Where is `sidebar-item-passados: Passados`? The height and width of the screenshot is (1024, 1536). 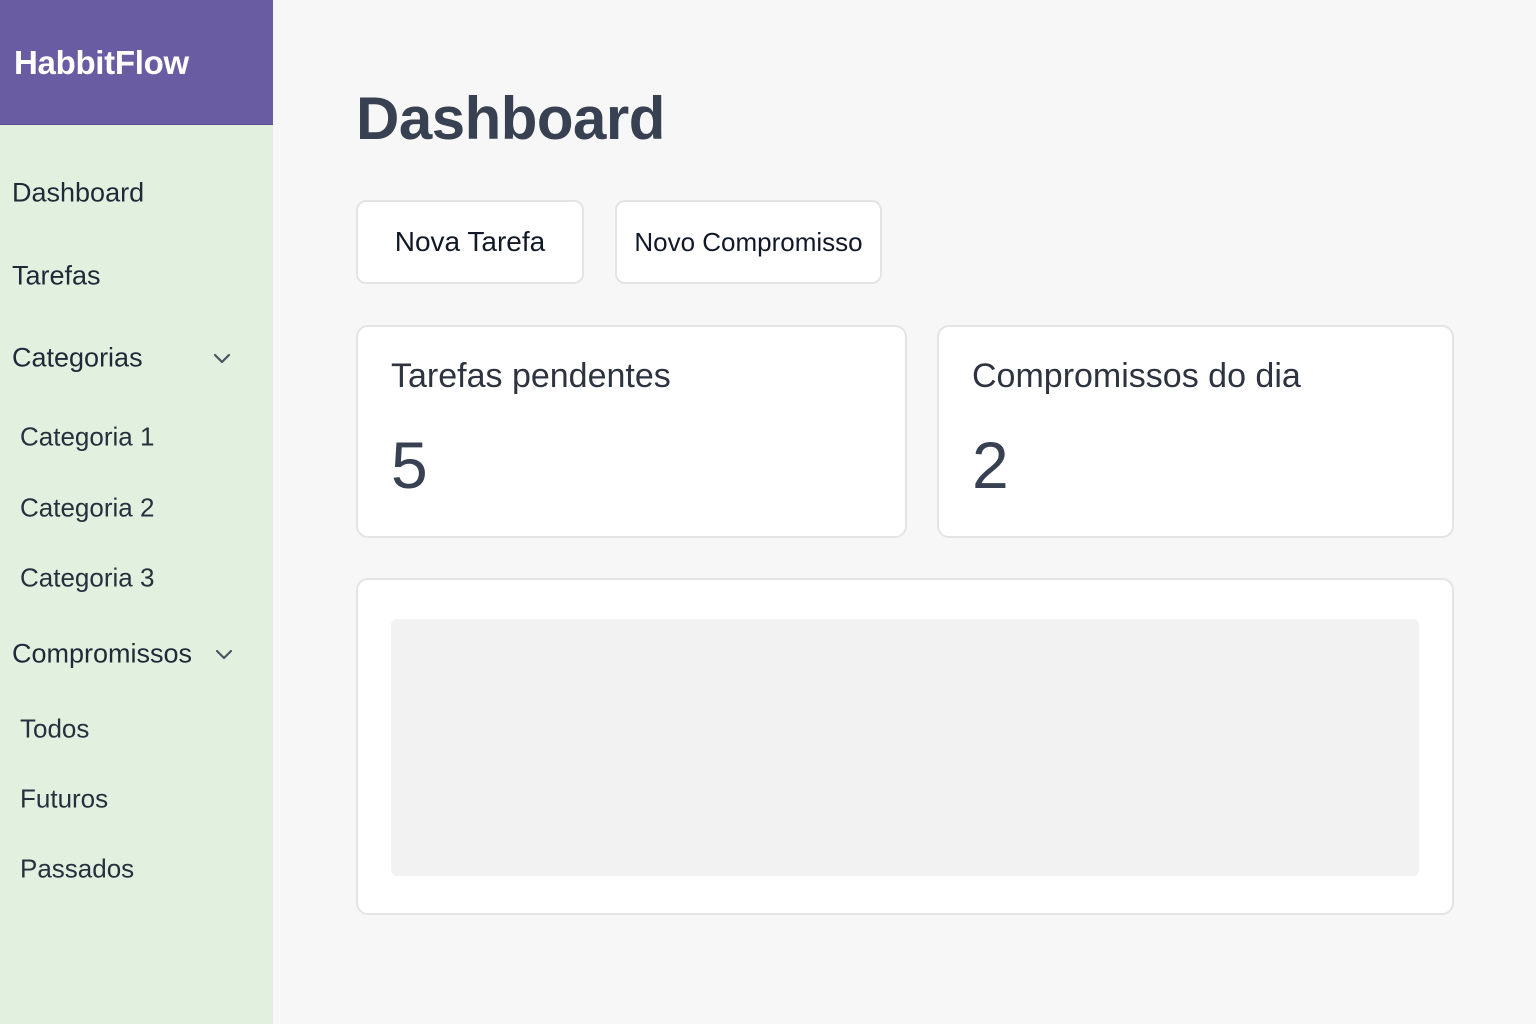
sidebar-item-passados: Passados is located at coordinates (136, 869).